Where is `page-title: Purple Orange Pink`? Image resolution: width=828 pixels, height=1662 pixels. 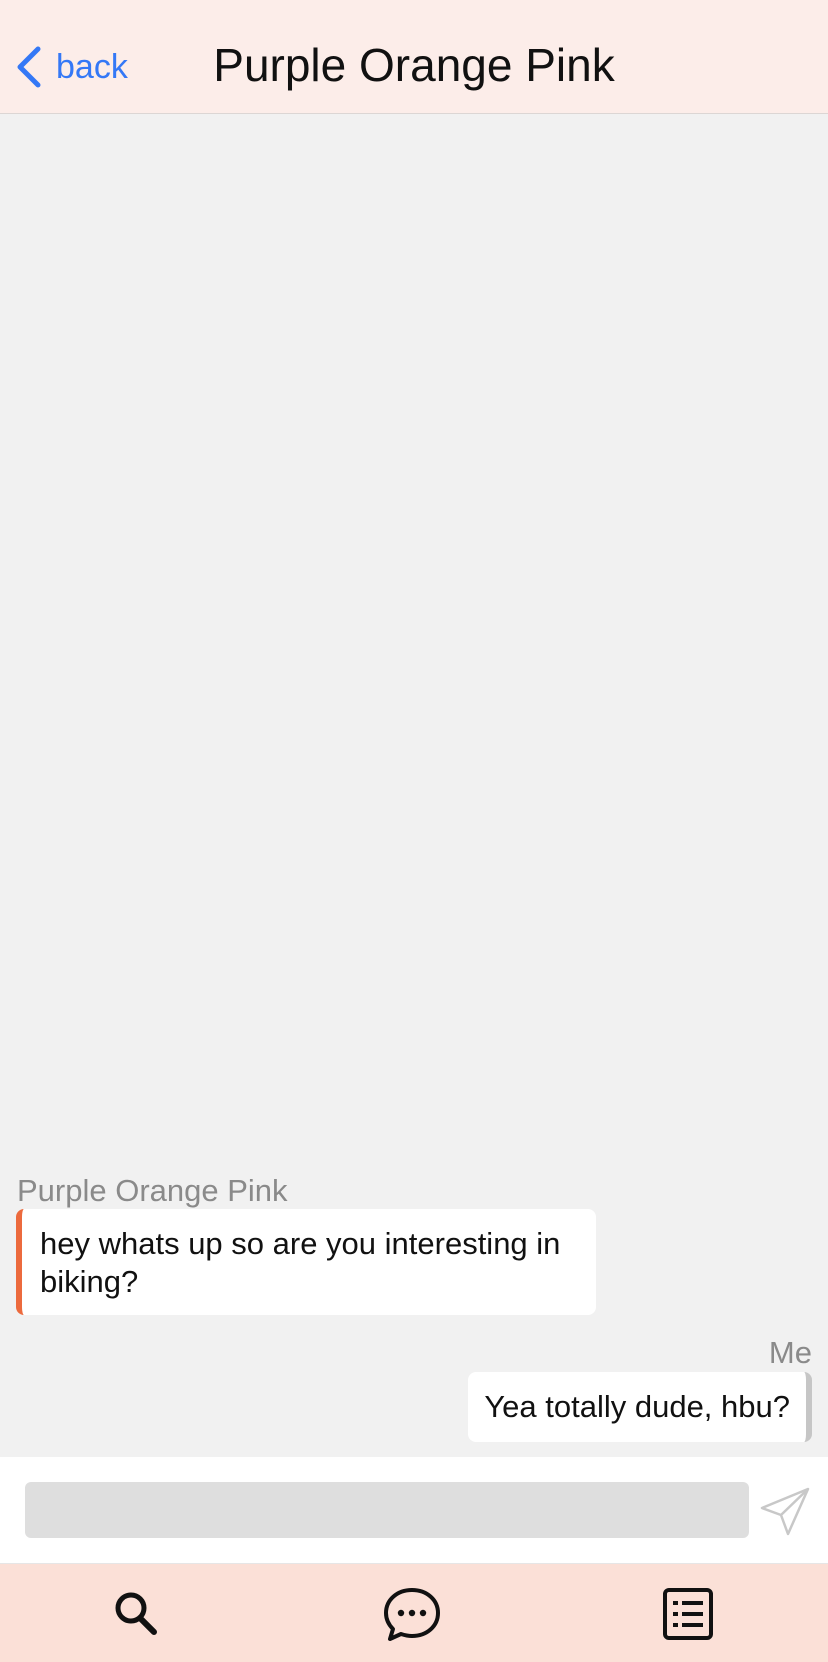
page-title: Purple Orange Pink is located at coordinates (414, 65).